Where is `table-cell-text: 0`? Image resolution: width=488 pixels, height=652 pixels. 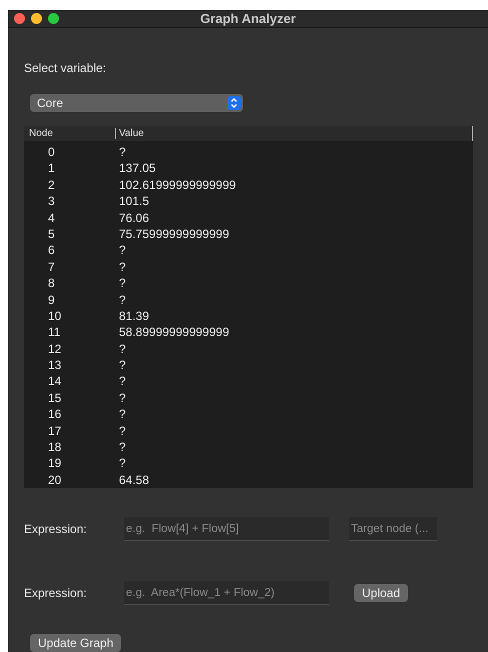
table-cell-text: 0 is located at coordinates (51, 151).